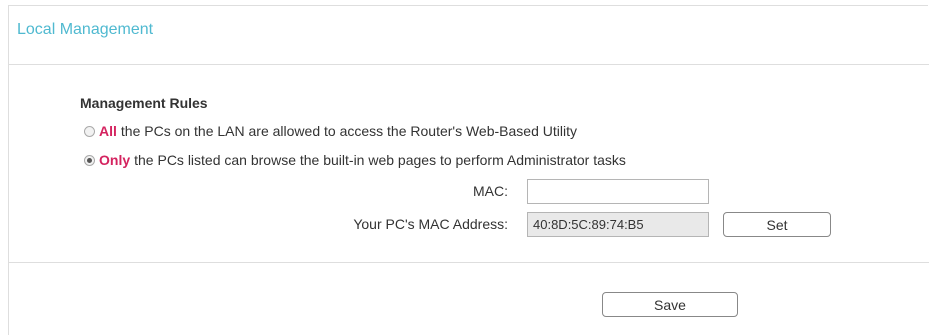 Image resolution: width=930 pixels, height=335 pixels. What do you see at coordinates (144, 103) in the screenshot?
I see `management-rules-label: Management Rules` at bounding box center [144, 103].